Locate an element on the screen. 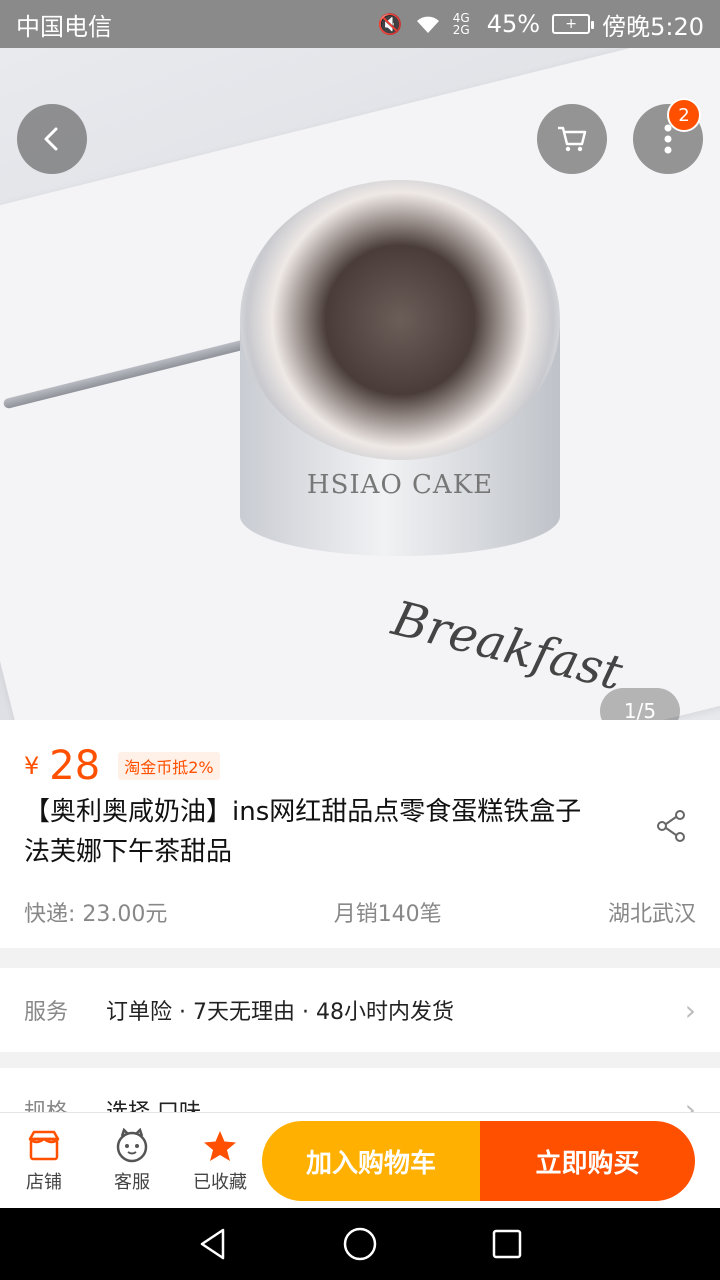 This screenshot has width=720, height=1280. buy-now-button: 立即购买 is located at coordinates (587, 1161).